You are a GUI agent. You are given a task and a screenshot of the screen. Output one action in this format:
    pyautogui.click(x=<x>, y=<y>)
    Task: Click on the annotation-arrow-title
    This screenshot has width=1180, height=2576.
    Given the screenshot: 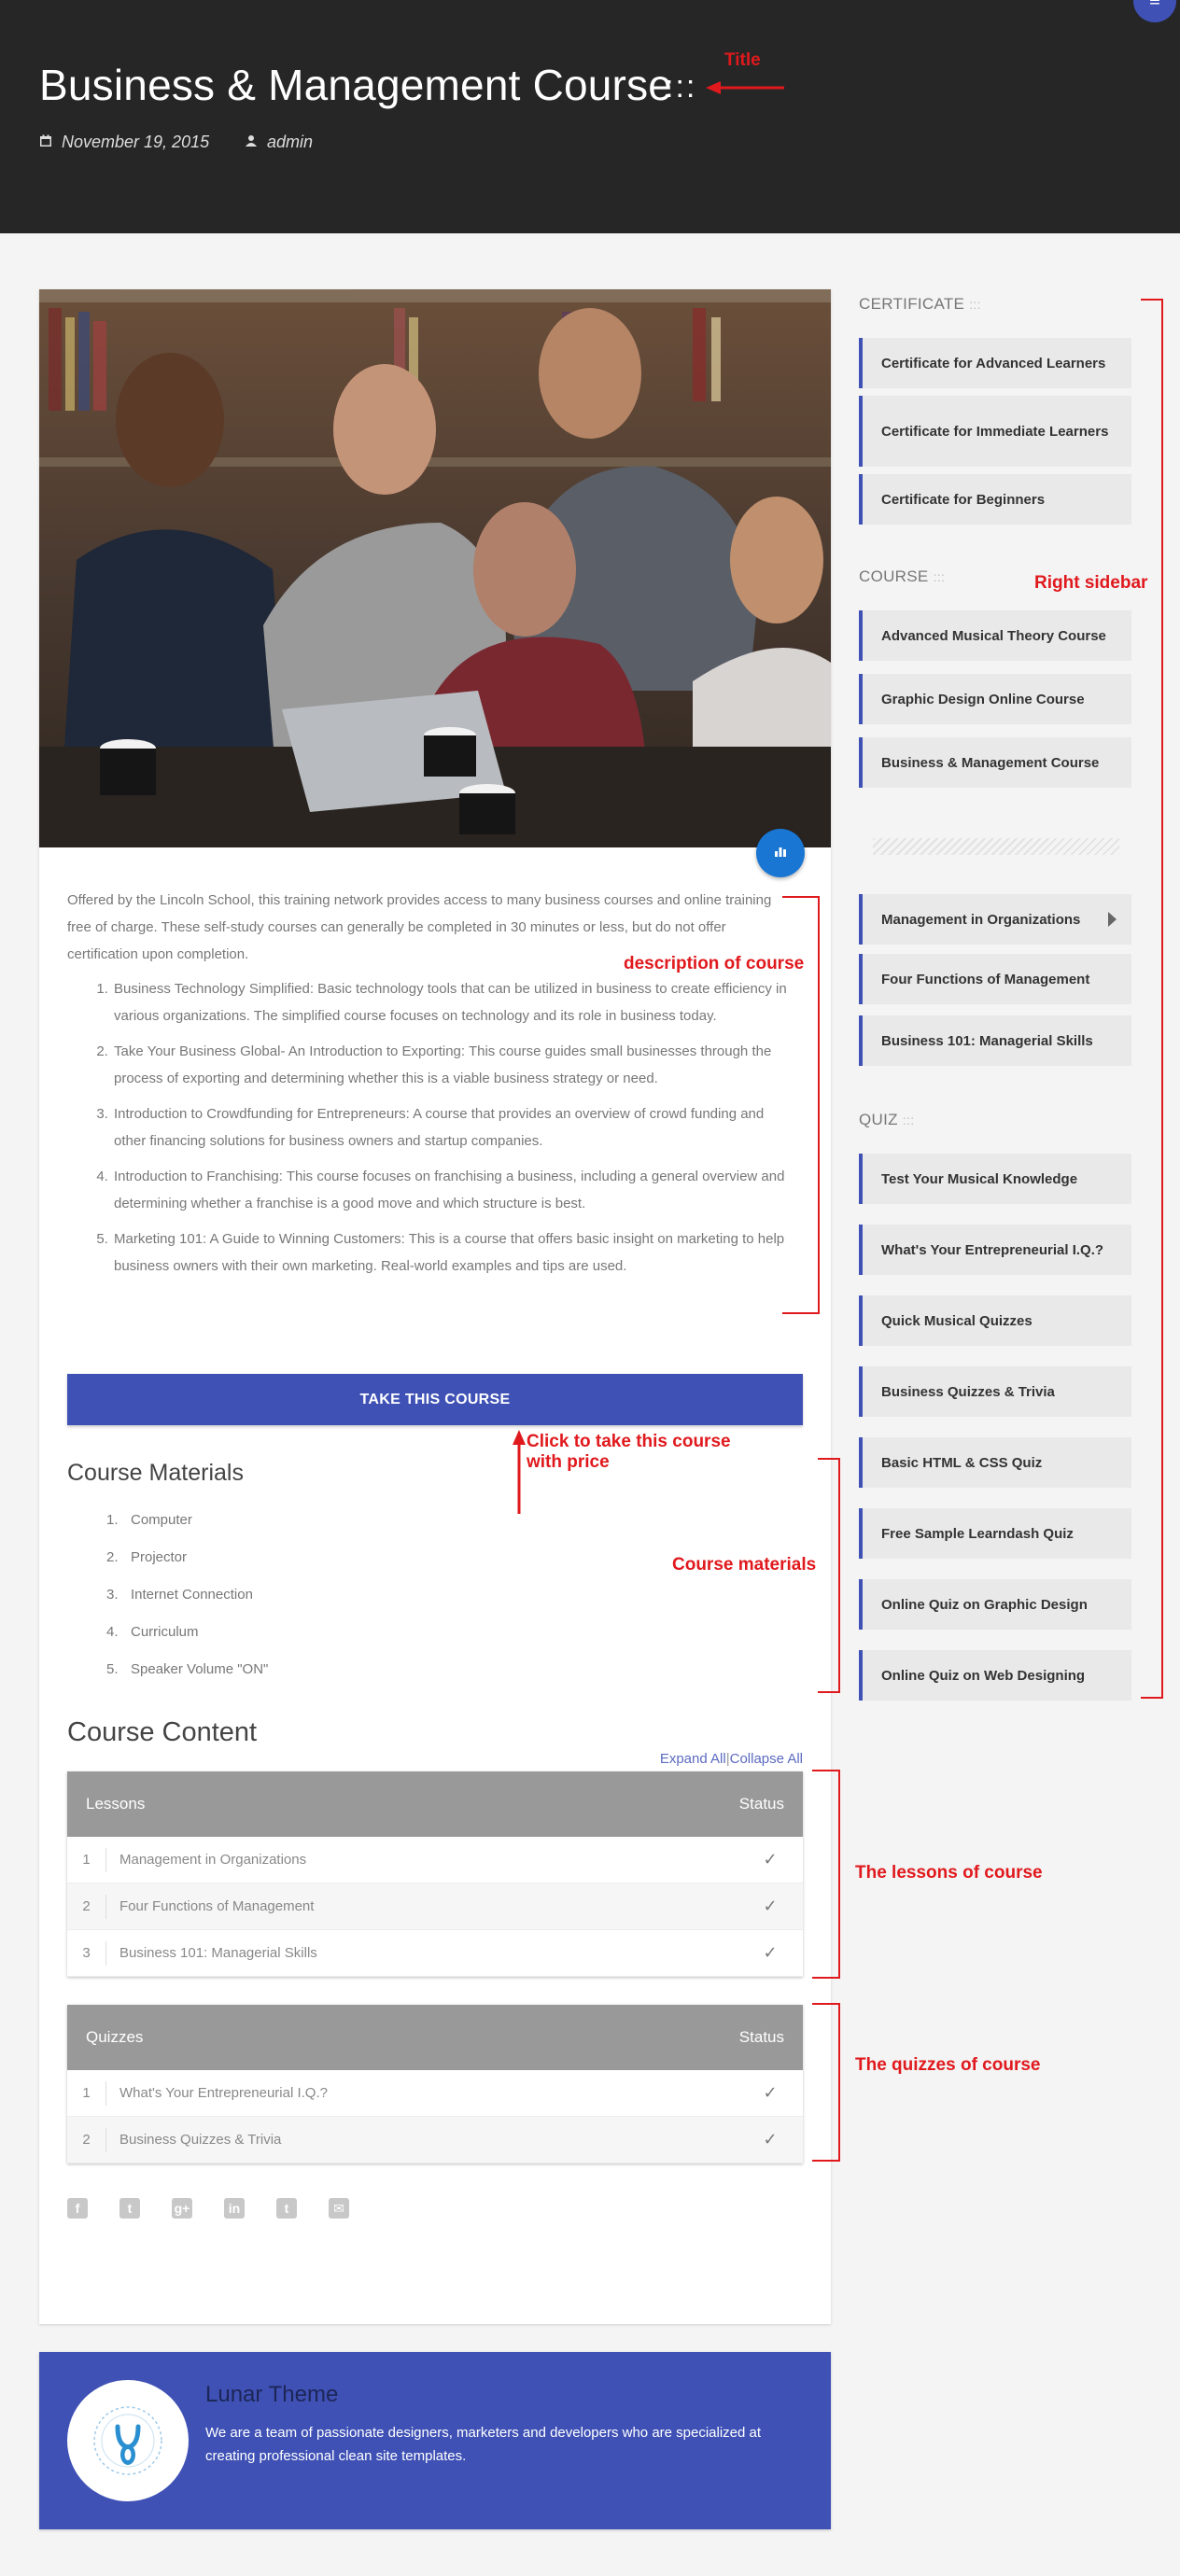 What is the action you would take?
    pyautogui.click(x=745, y=87)
    